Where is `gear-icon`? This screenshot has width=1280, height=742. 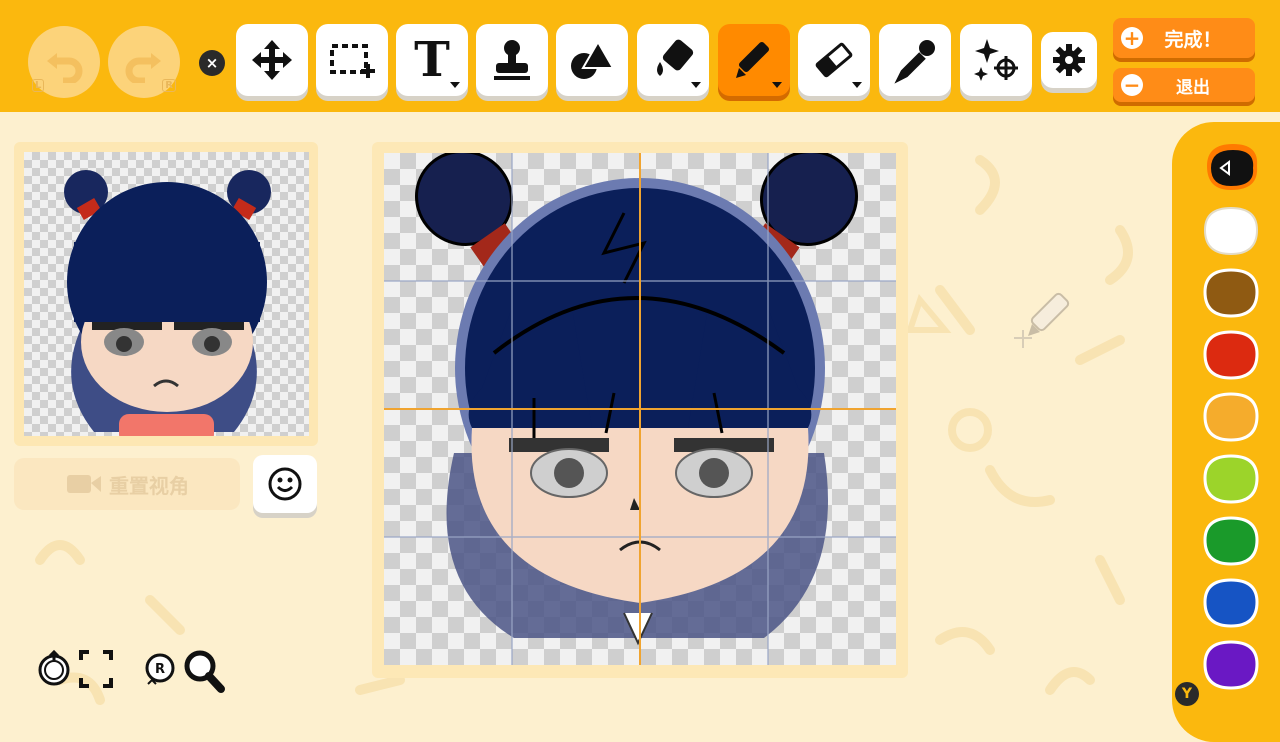 gear-icon is located at coordinates (1069, 60).